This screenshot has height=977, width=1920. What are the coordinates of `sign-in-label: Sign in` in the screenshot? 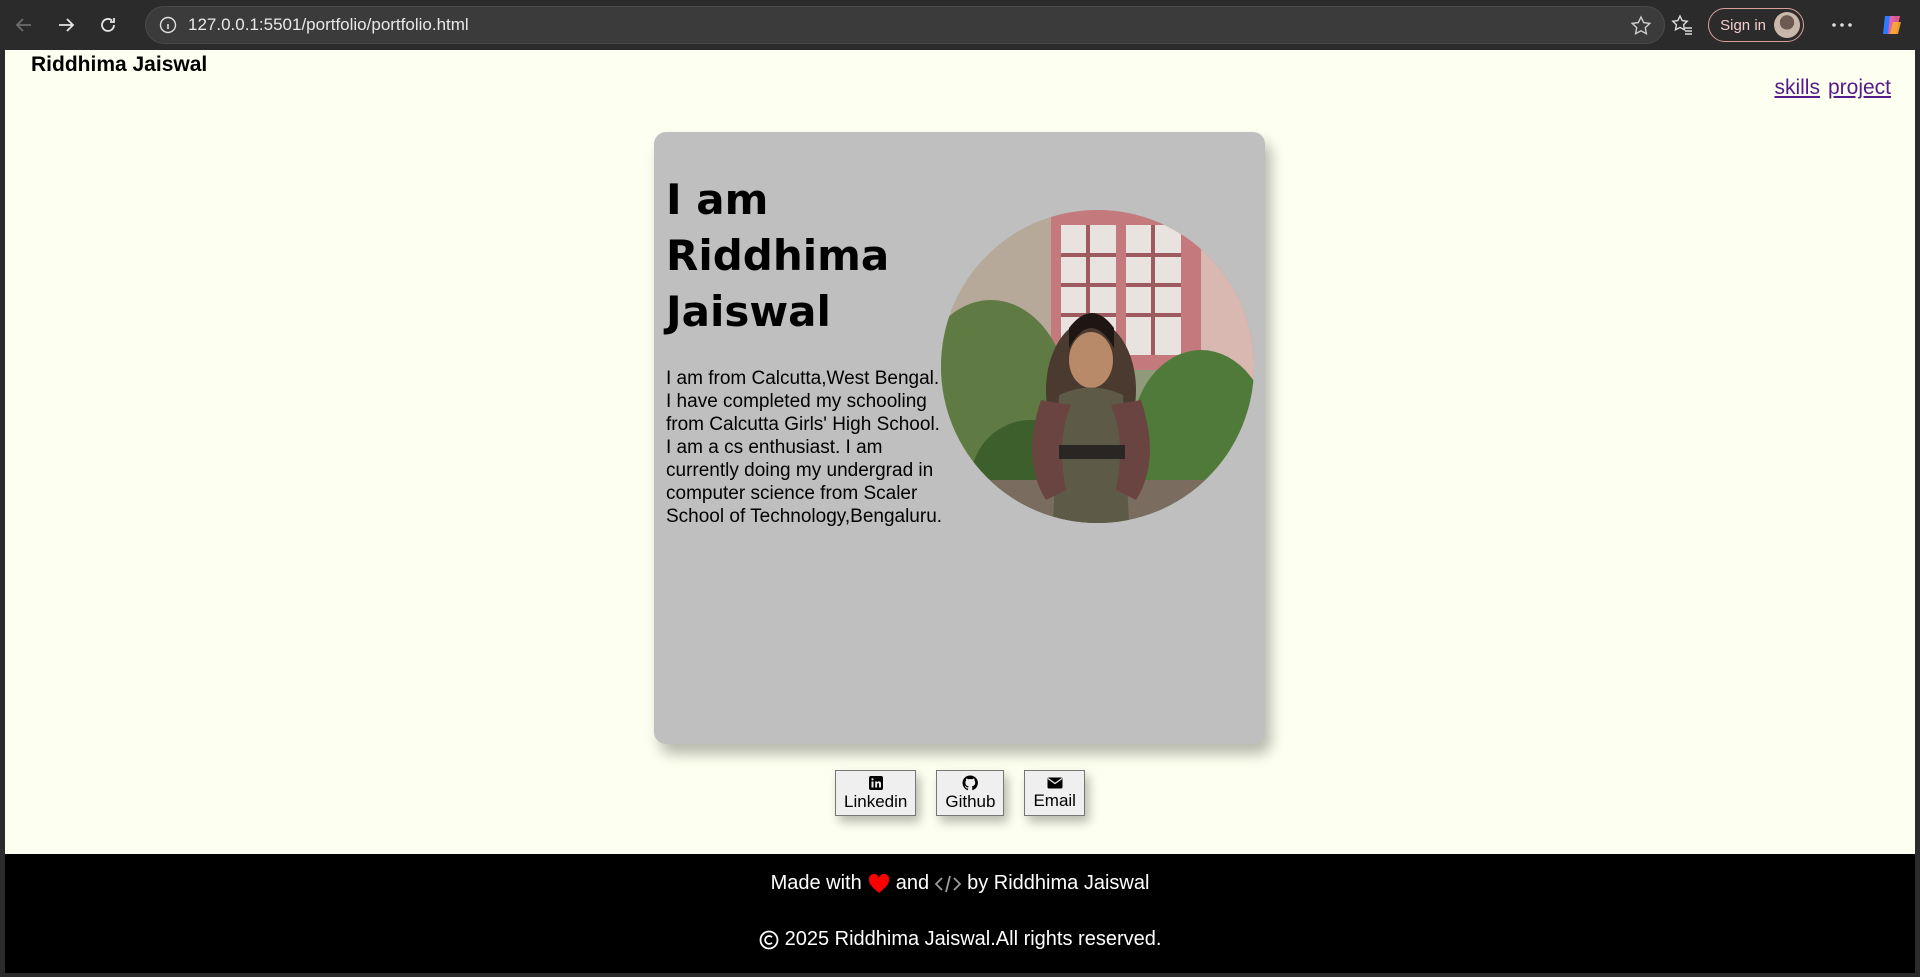 It's located at (1743, 25).